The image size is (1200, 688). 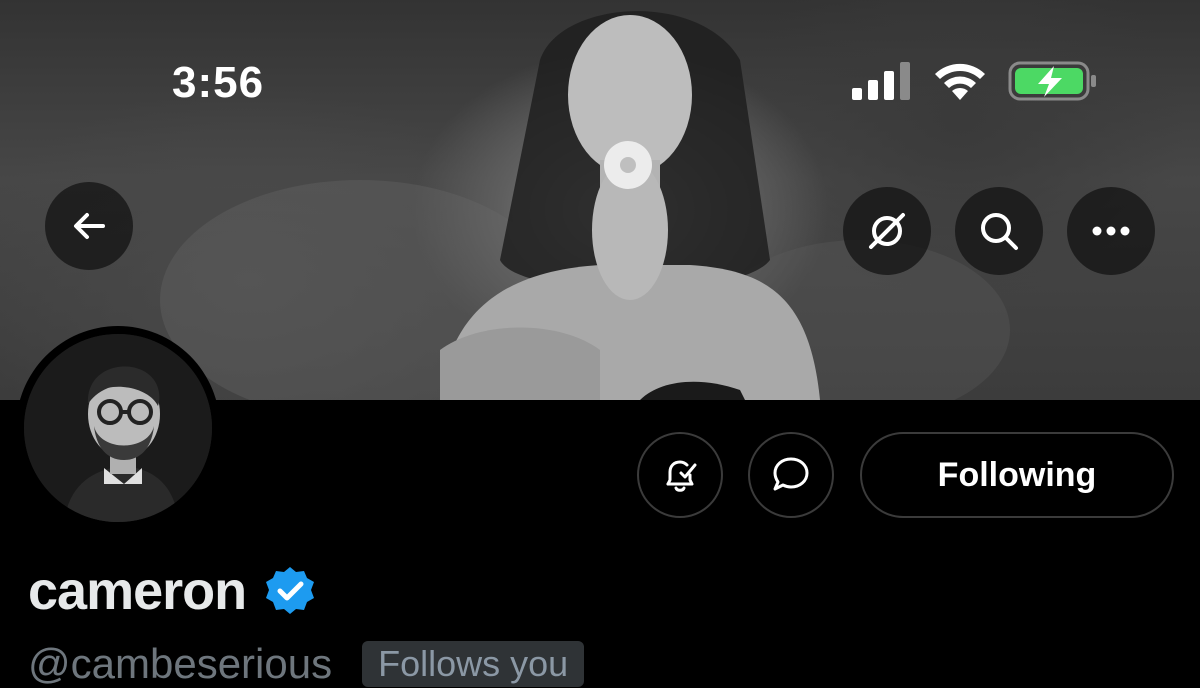 I want to click on cellular-signal-icon, so click(x=881, y=81).